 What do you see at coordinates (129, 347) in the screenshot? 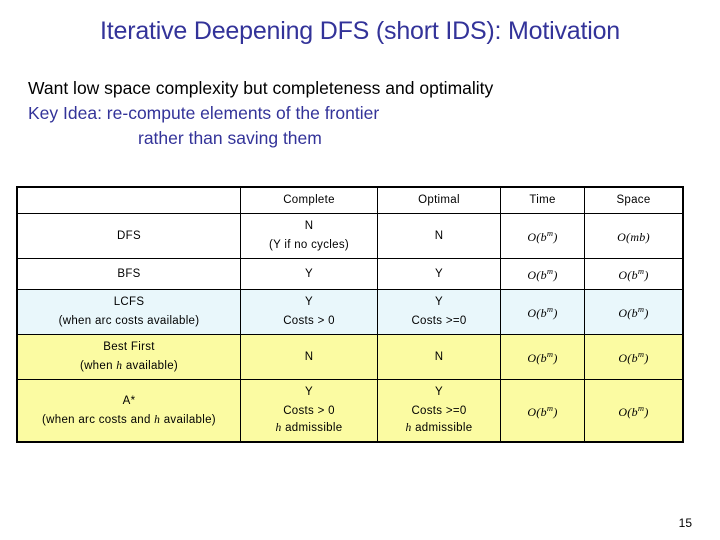
I see `algorithm-name: Best First` at bounding box center [129, 347].